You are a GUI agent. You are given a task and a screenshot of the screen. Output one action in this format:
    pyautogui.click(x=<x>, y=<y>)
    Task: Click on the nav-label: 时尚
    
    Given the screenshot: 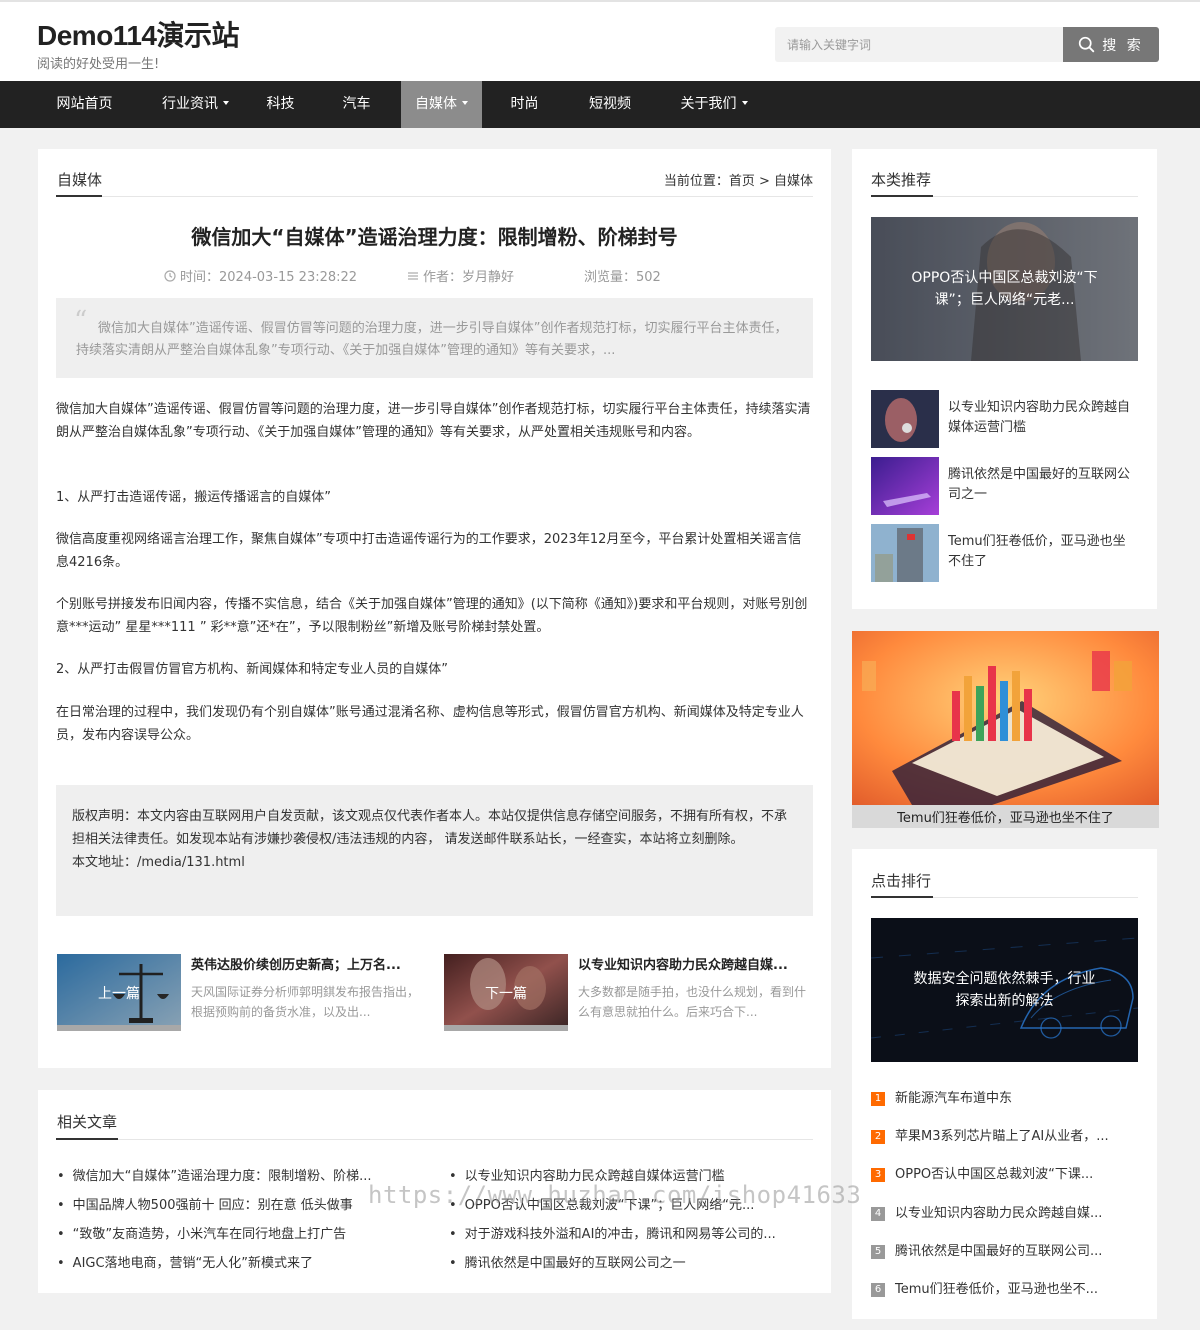 What is the action you would take?
    pyautogui.click(x=524, y=104)
    